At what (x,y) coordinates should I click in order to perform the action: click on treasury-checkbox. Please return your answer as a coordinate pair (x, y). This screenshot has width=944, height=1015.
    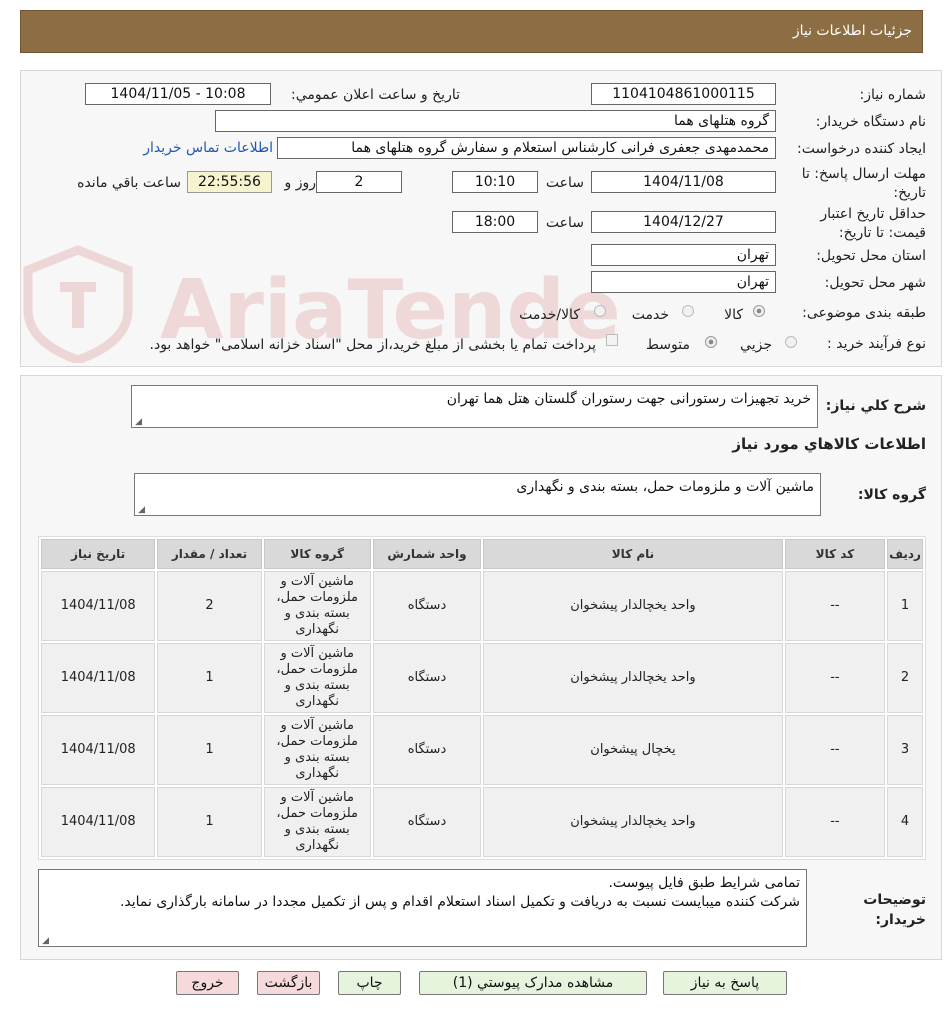
    Looking at the image, I should click on (612, 340).